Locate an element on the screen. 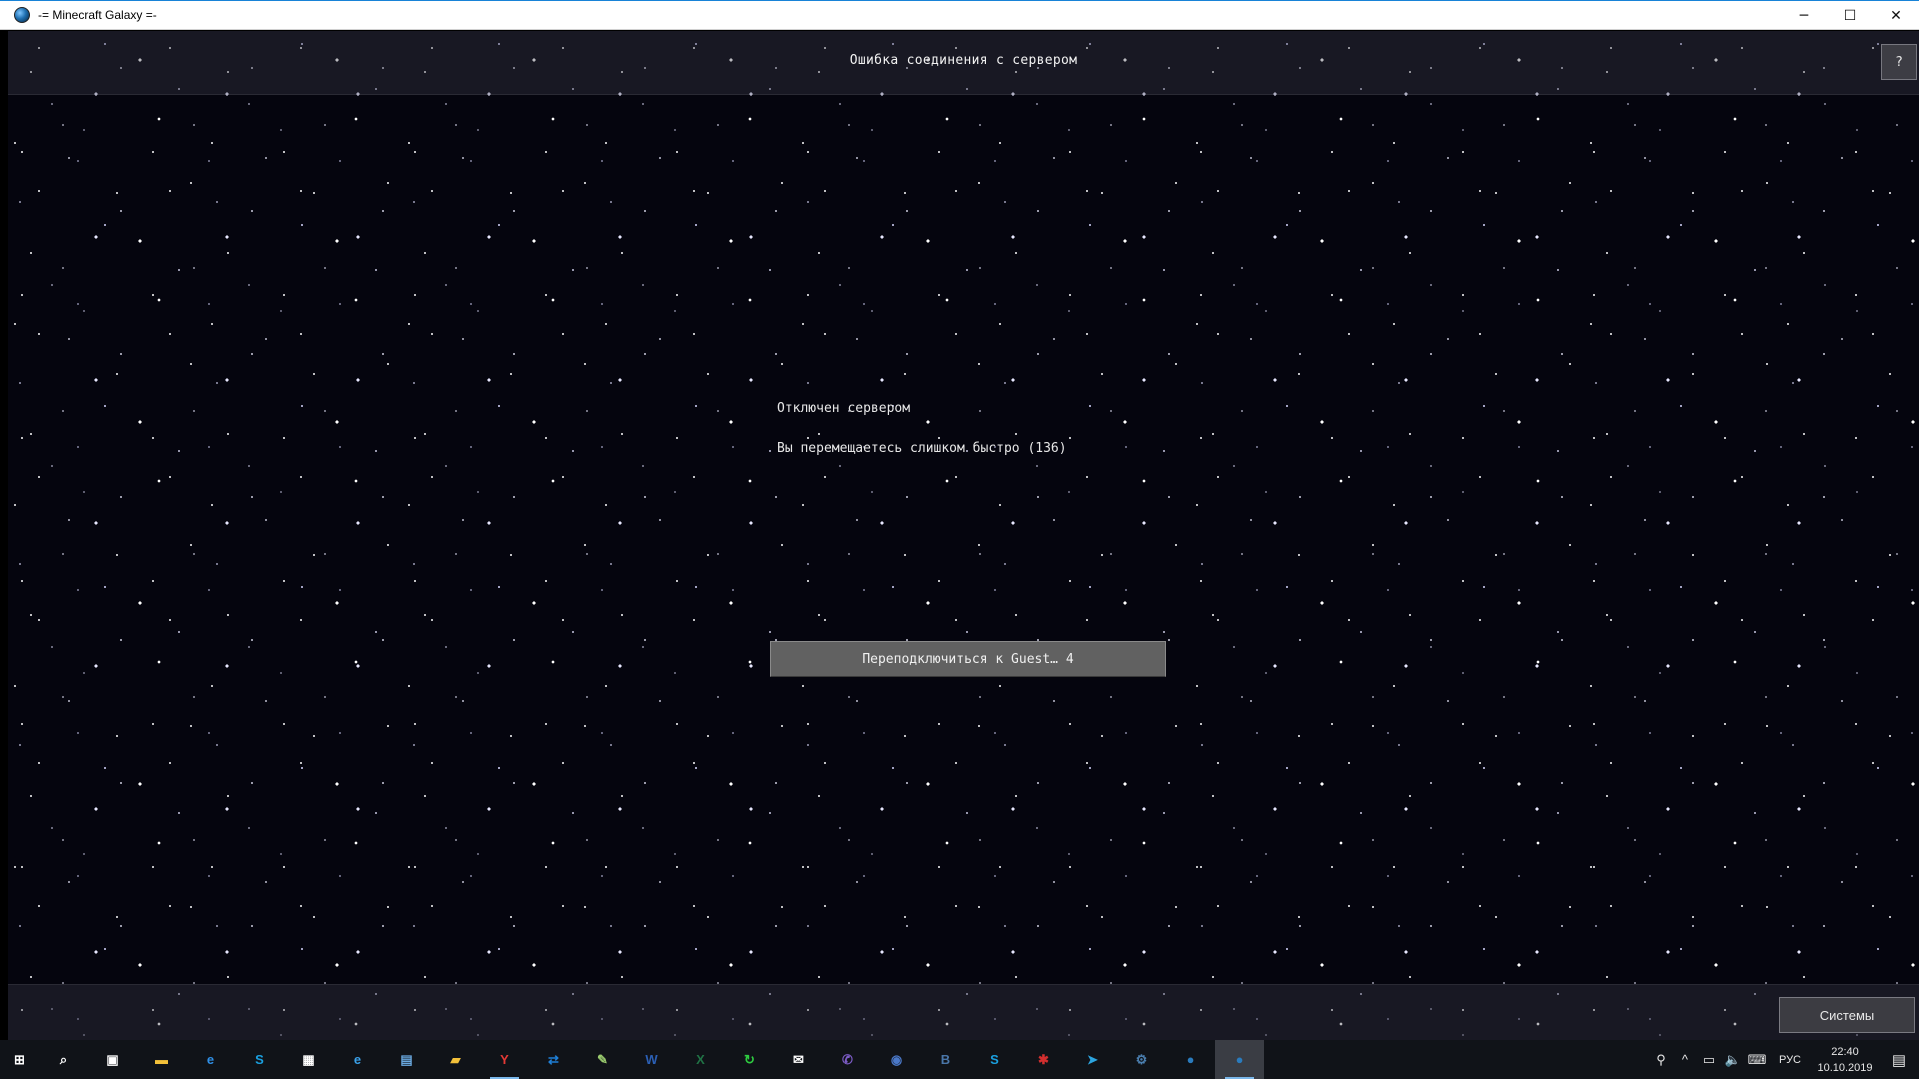 The width and height of the screenshot is (1919, 1079). taskbar-item: ▤ is located at coordinates (406, 1059).